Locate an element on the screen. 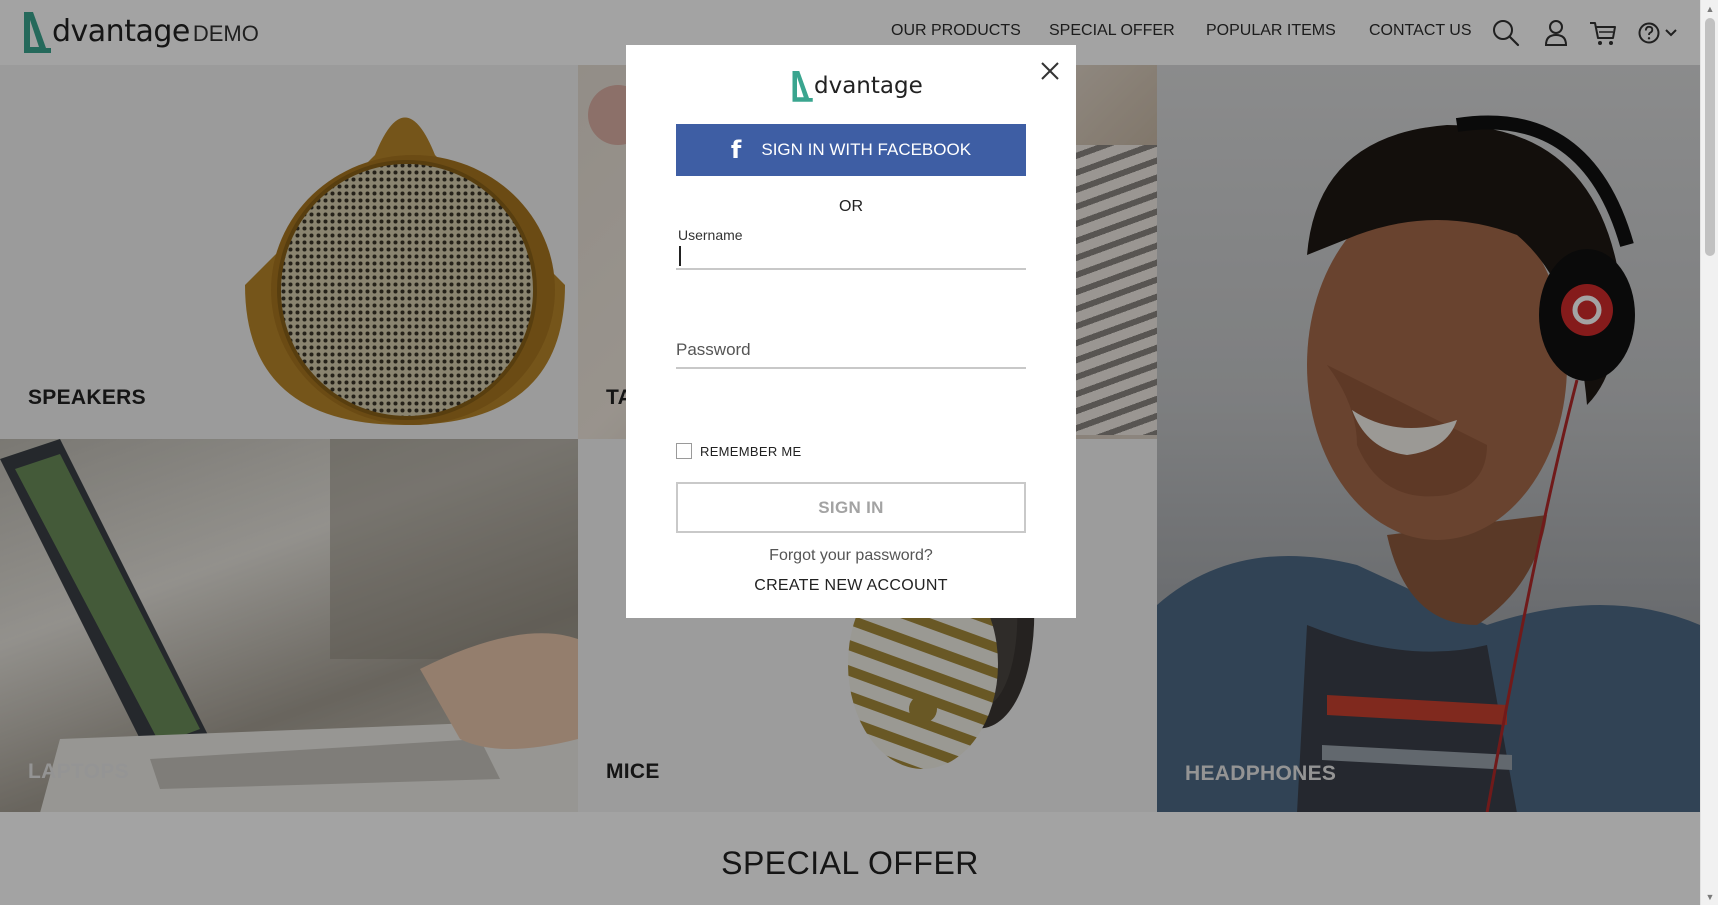 This screenshot has width=1718, height=905. password-input is located at coordinates (851, 350).